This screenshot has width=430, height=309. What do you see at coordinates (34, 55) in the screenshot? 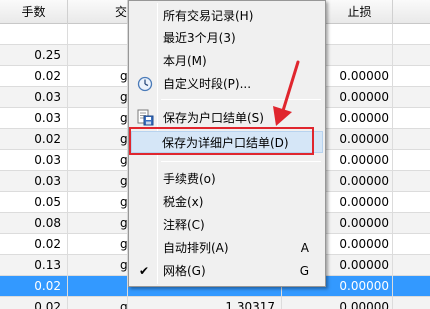
I see `cell-lots: 0.25` at bounding box center [34, 55].